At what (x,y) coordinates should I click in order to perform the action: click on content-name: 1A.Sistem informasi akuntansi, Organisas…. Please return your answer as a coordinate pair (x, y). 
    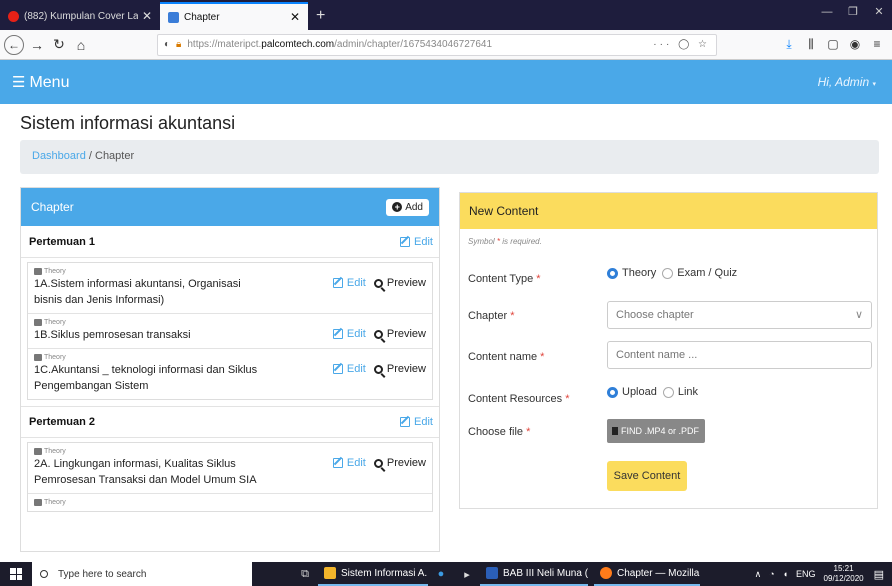
    Looking at the image, I should click on (137, 292).